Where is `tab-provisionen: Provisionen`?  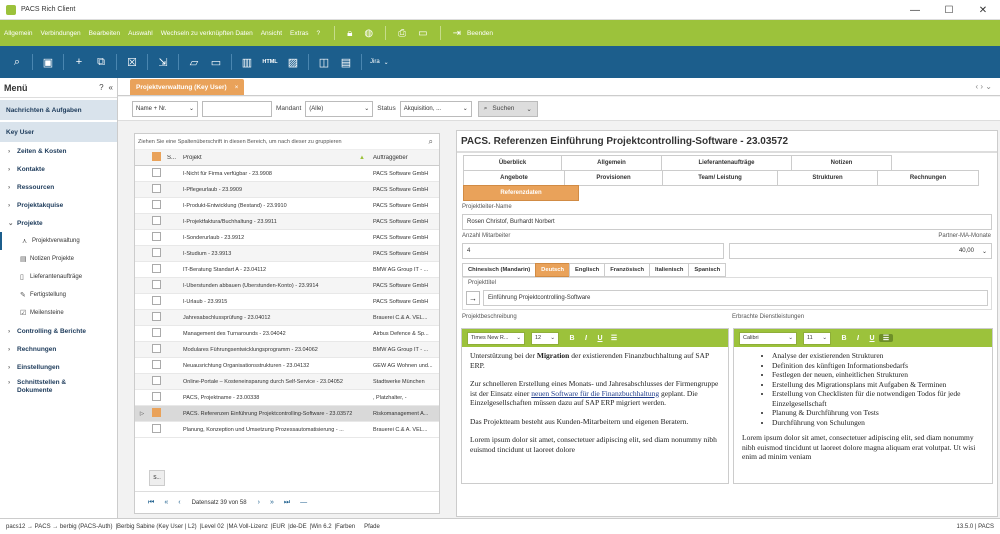 tab-provisionen: Provisionen is located at coordinates (613, 178).